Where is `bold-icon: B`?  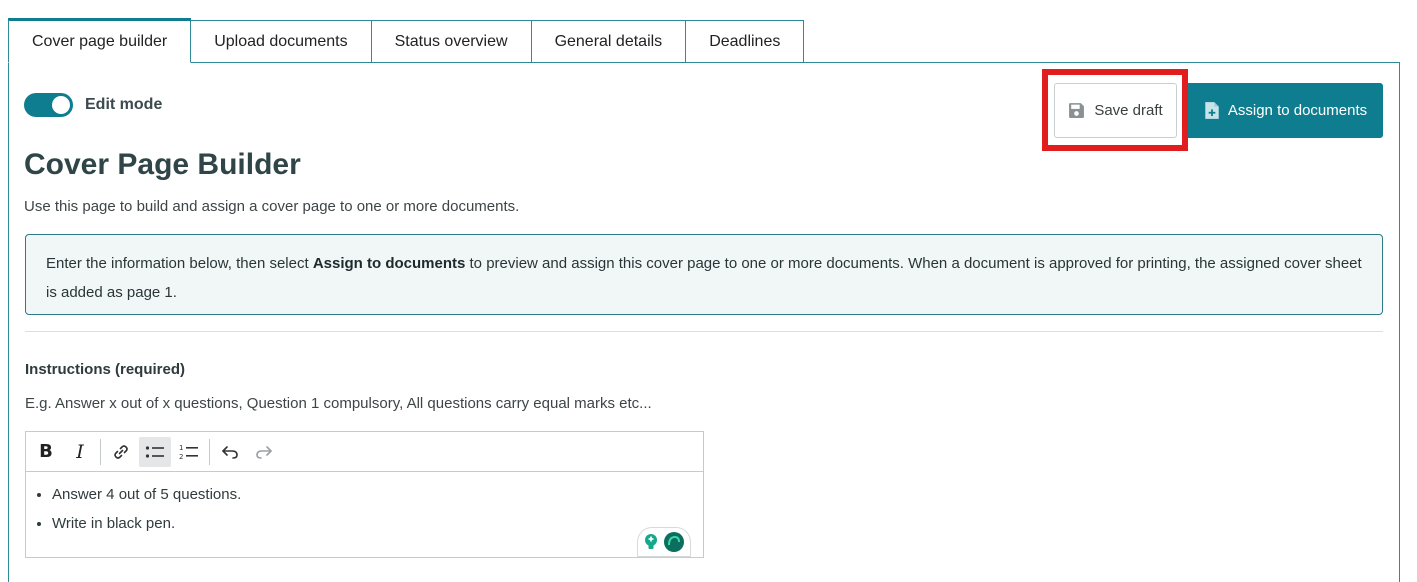
bold-icon: B is located at coordinates (46, 451).